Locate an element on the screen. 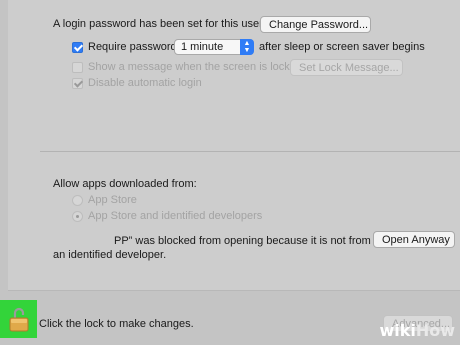  require-password-checkbox is located at coordinates (77, 47).